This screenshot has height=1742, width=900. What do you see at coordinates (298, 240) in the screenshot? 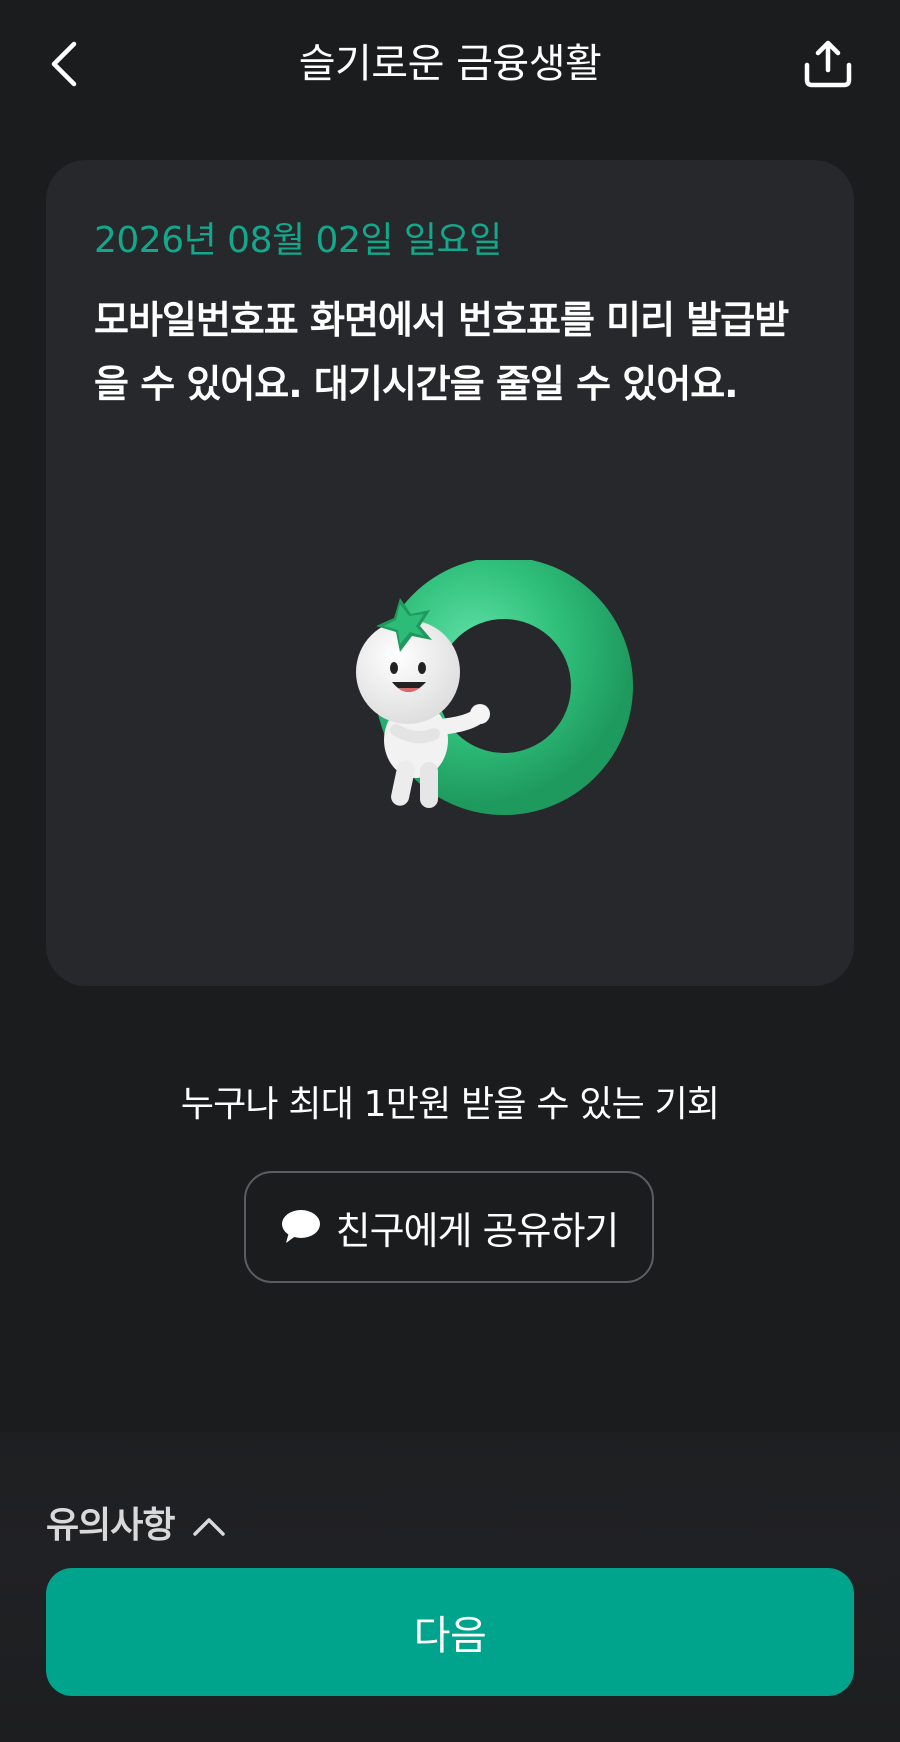
I see `card-date: 2026년 08월 02일 일요일` at bounding box center [298, 240].